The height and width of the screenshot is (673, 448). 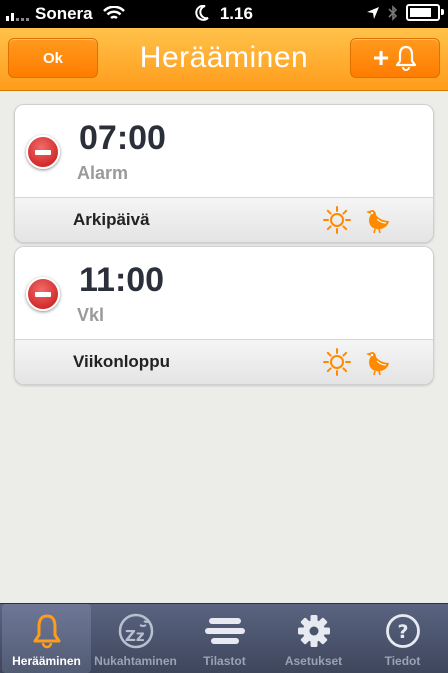 What do you see at coordinates (395, 58) in the screenshot?
I see `add-alarm-button: +` at bounding box center [395, 58].